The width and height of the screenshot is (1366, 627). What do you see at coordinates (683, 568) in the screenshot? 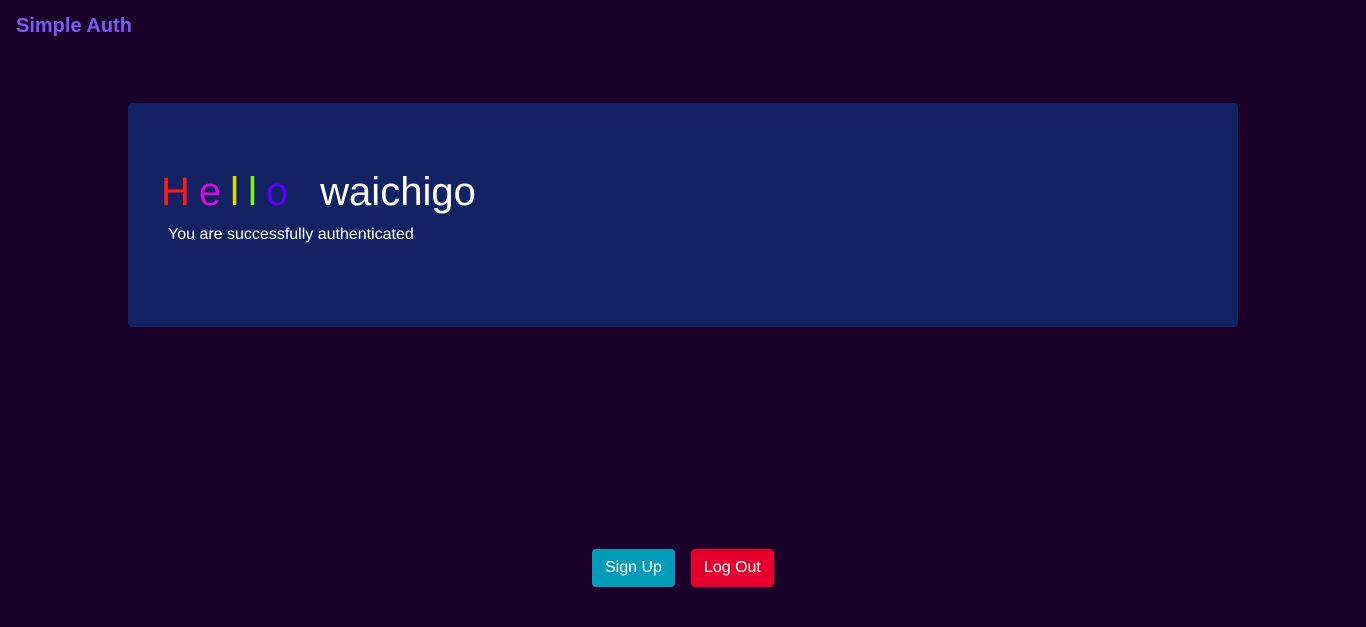
I see `action-buttons: Sign Up Log Out` at bounding box center [683, 568].